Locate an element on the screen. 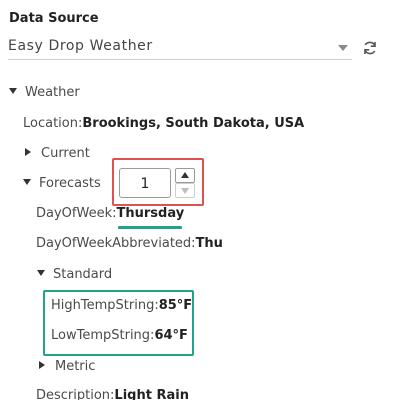 Image resolution: width=400 pixels, height=400 pixels. data-source-value: Easy Drop Weather is located at coordinates (80, 46).